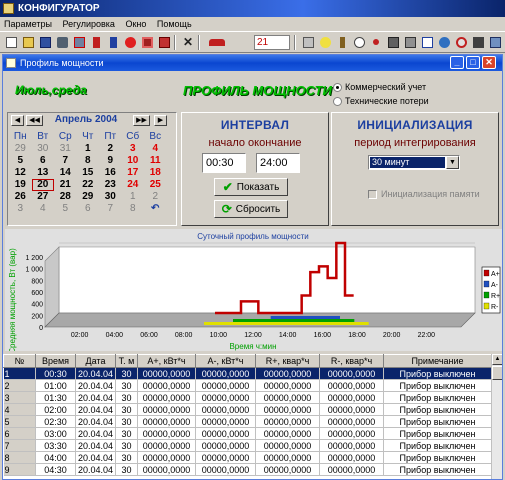  Describe the element at coordinates (437, 361) in the screenshot. I see `col-header-note: Примечание` at that location.